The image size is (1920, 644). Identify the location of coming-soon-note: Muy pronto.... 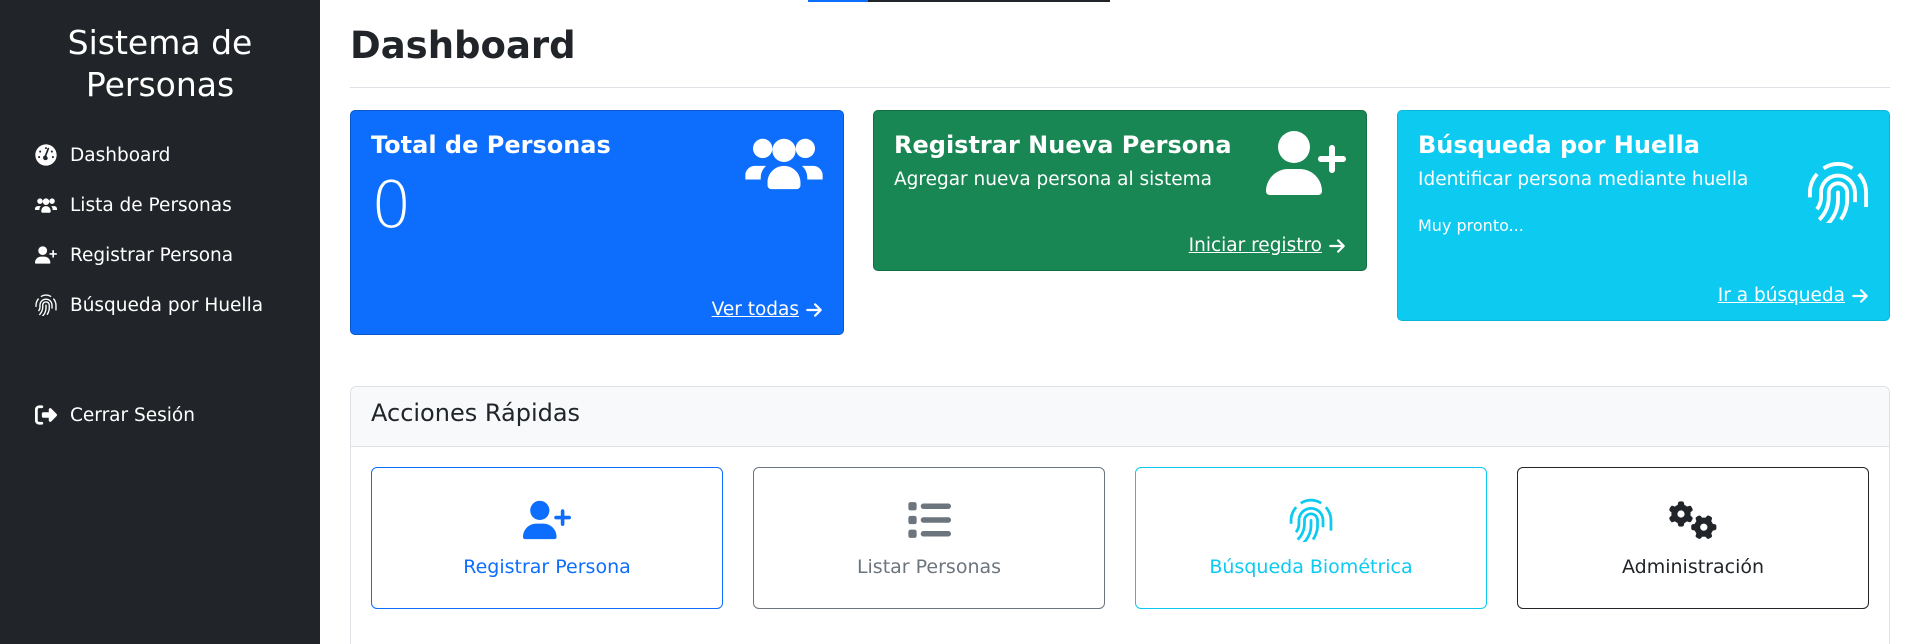
(1471, 225).